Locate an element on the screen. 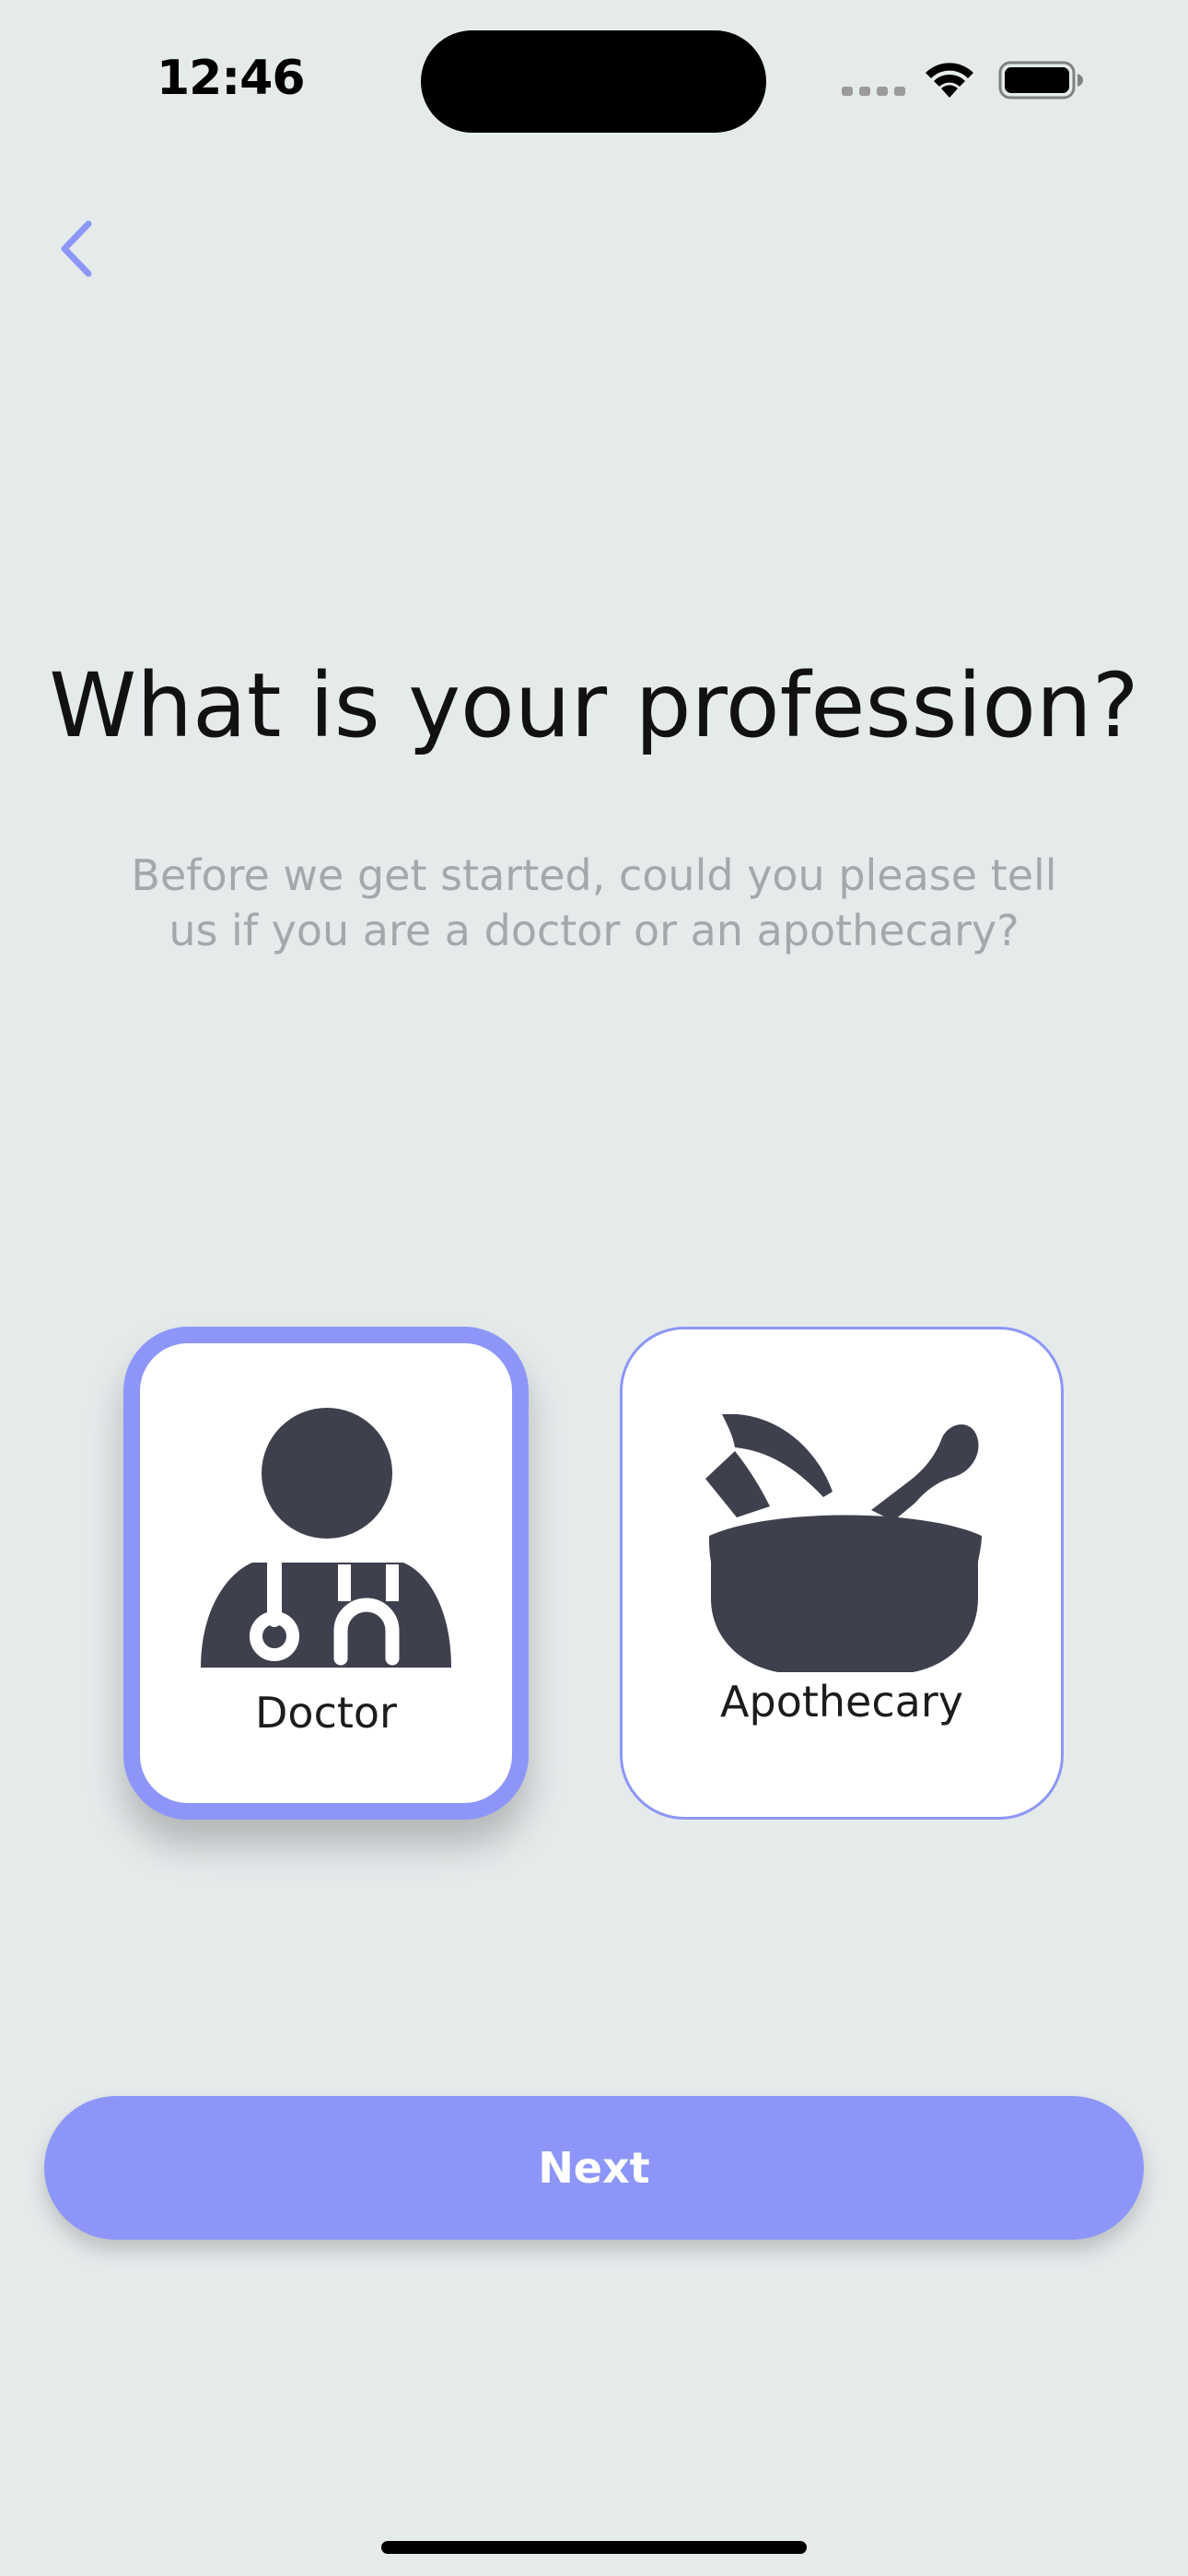 This screenshot has width=1188, height=2576. dynamic-island is located at coordinates (593, 81).